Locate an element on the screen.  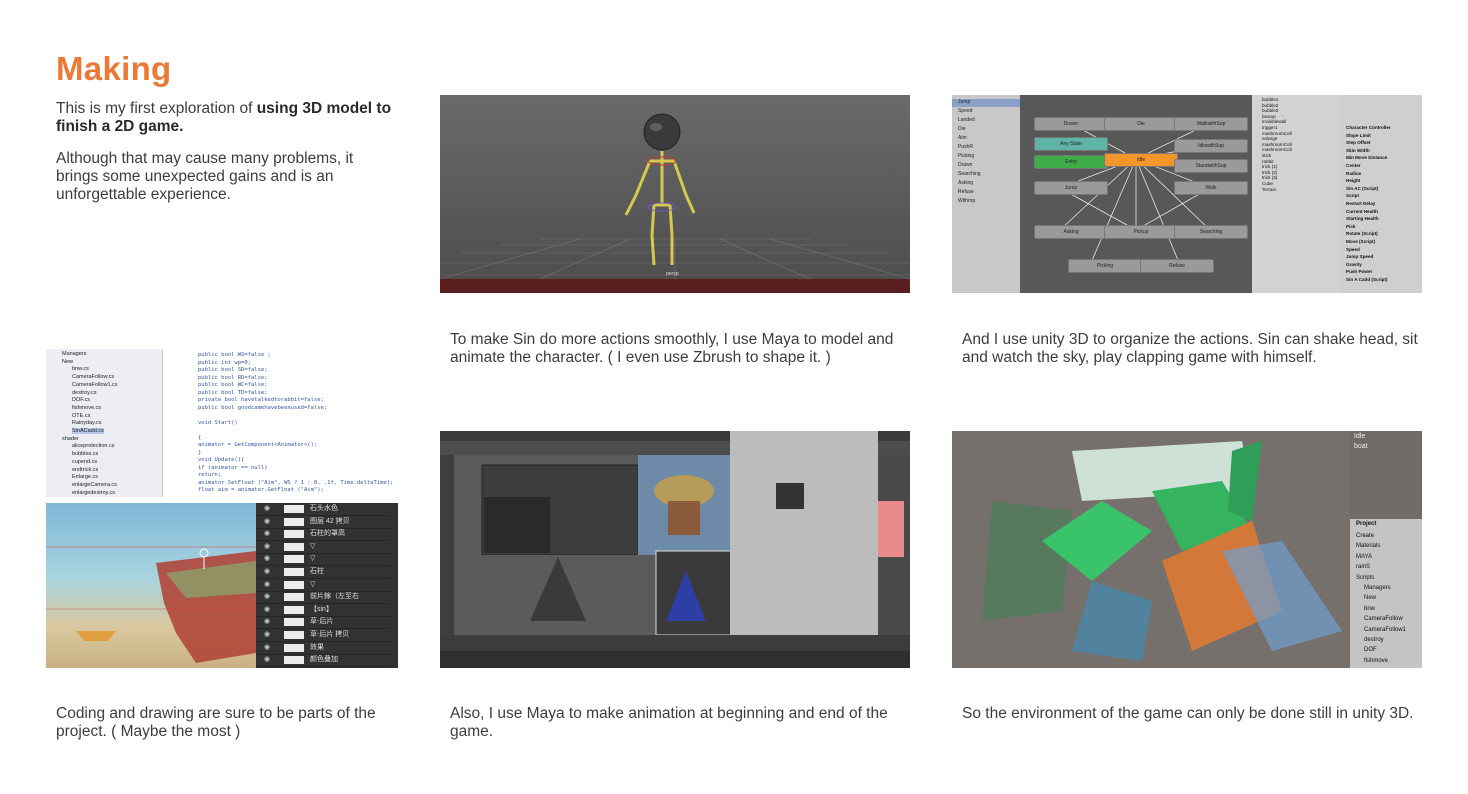
hierarchy-item: rabbit is located at coordinates (1268, 161).